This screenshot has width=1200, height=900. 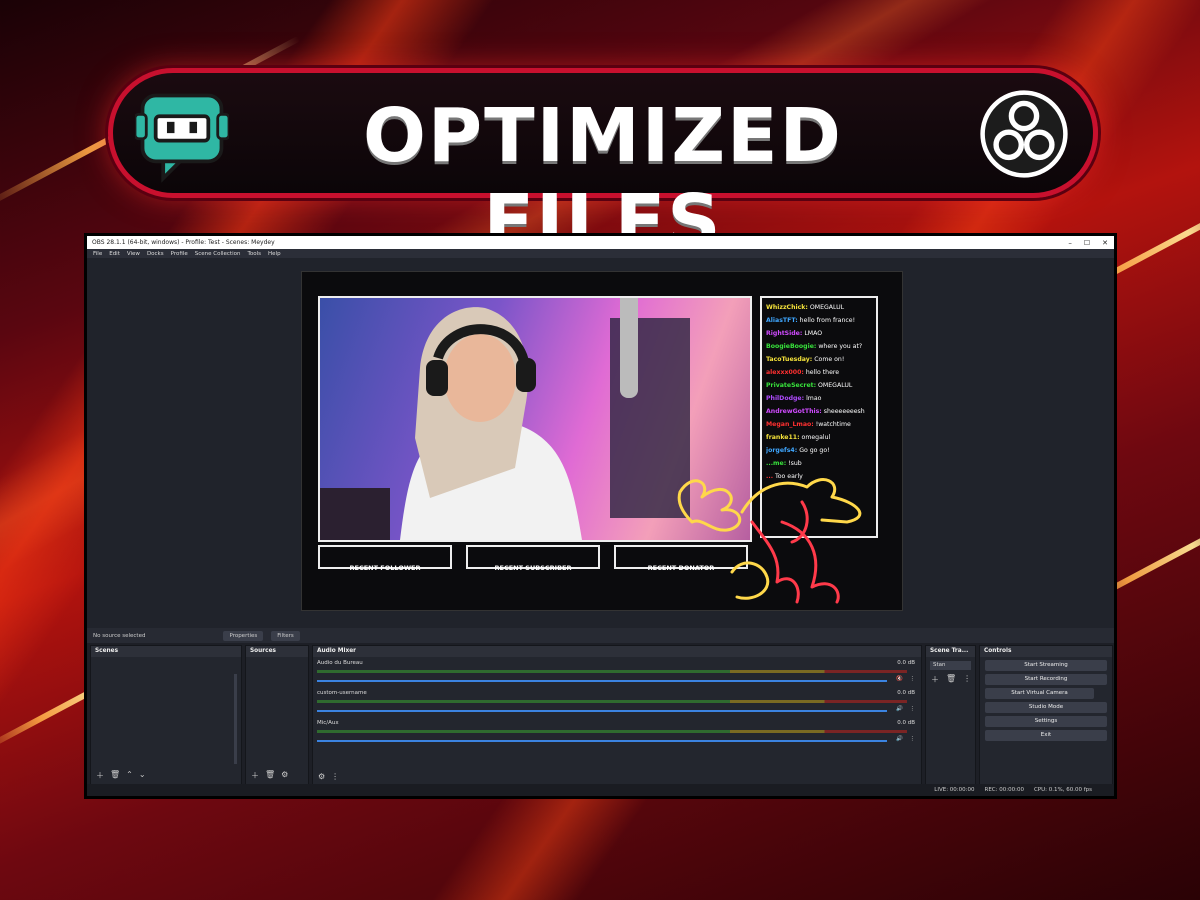 I want to click on menu-profile: Profile, so click(x=179, y=254).